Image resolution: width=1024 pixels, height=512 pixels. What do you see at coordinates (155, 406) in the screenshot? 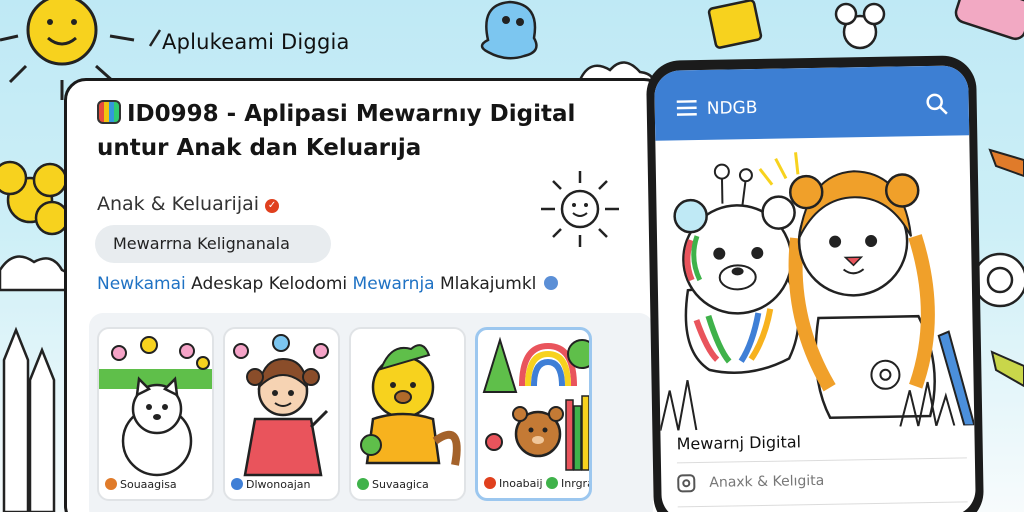
I see `cat-coloring-illustration` at bounding box center [155, 406].